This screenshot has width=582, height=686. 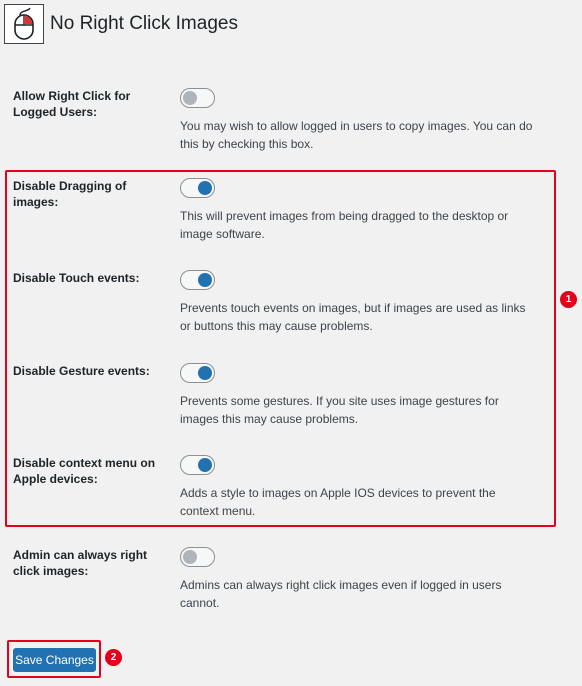 I want to click on setting-label: Admin can always right click images:, so click(x=80, y=563).